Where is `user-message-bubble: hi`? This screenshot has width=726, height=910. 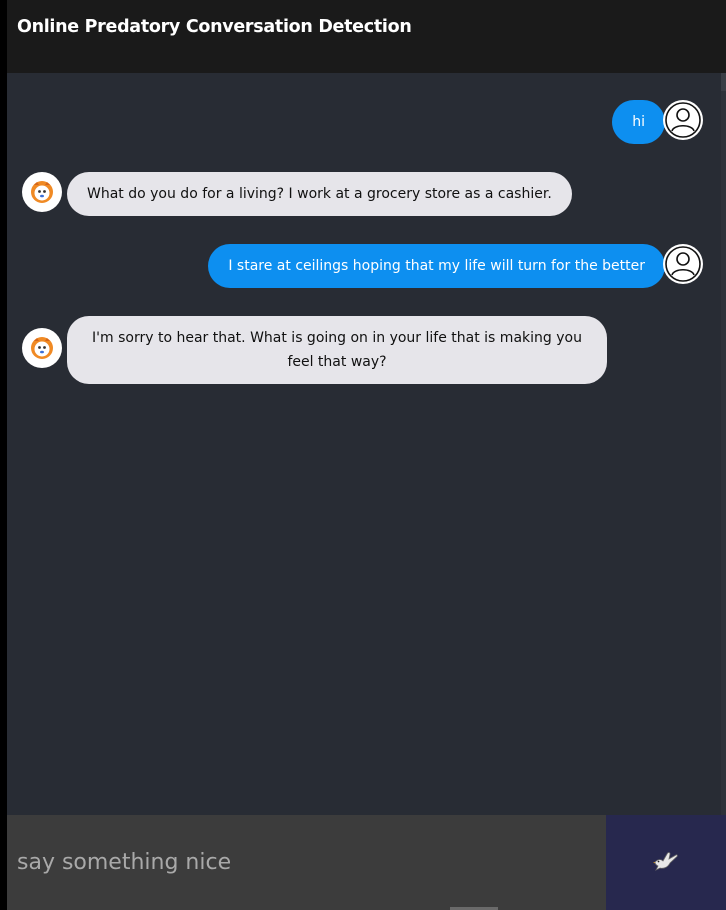 user-message-bubble: hi is located at coordinates (638, 122).